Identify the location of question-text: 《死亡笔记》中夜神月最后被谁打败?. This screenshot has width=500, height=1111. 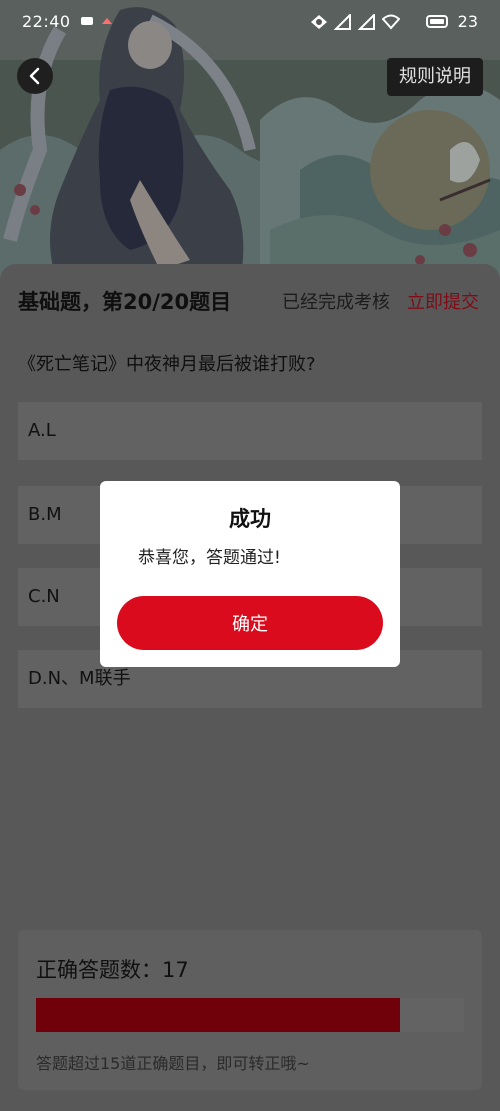
(167, 364).